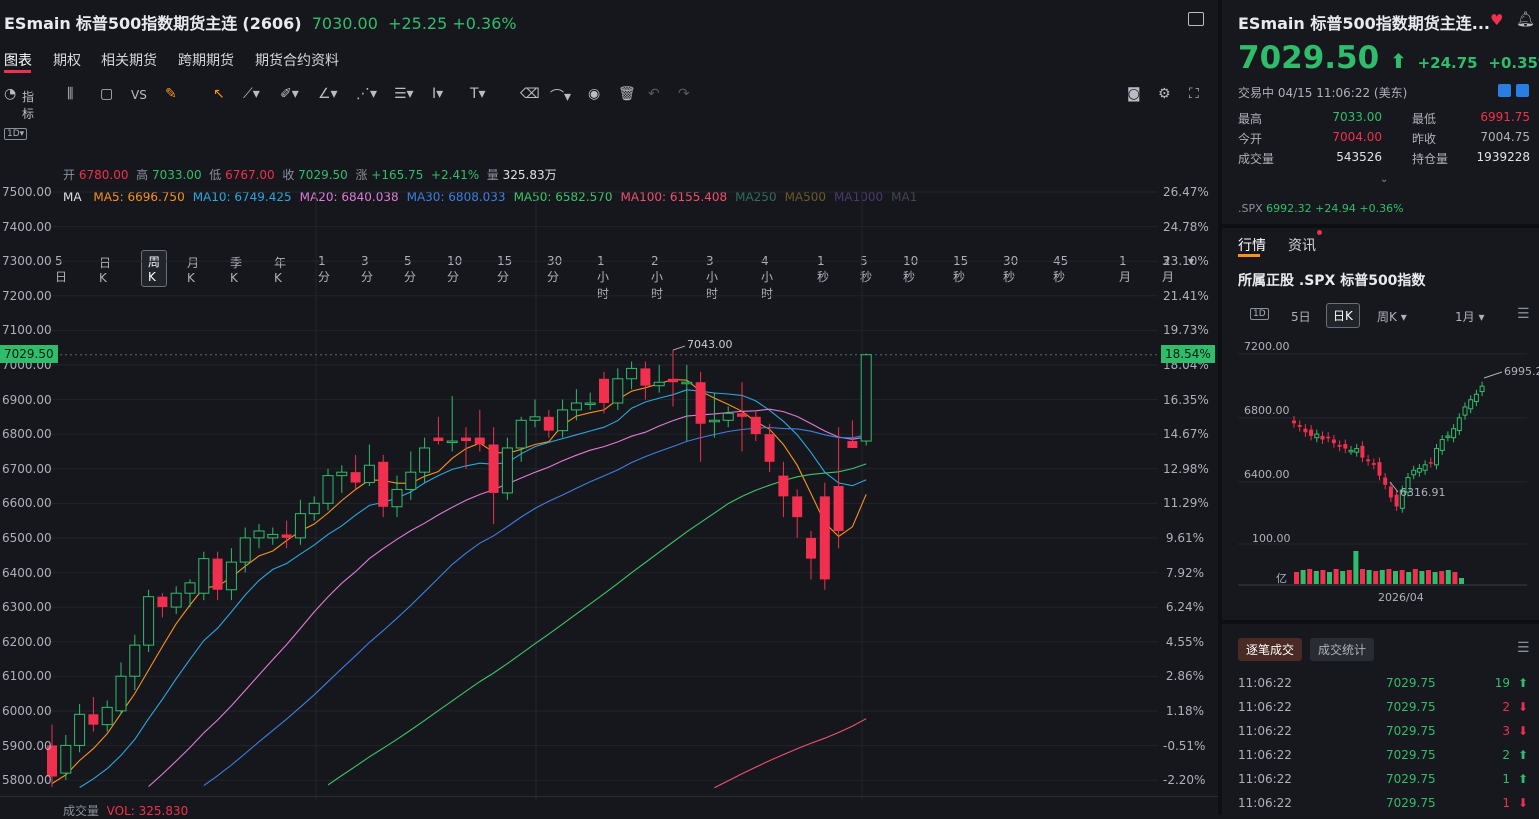  What do you see at coordinates (129, 60) in the screenshot?
I see `tab-related-futures: 相关期货` at bounding box center [129, 60].